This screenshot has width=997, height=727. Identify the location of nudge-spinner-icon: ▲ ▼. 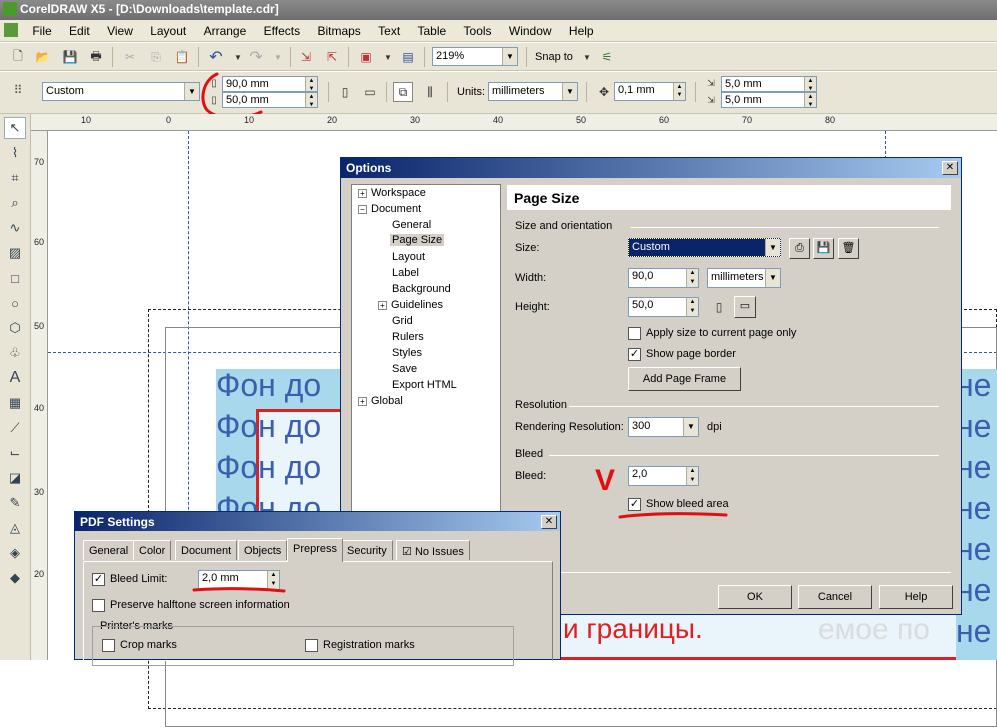
(679, 91).